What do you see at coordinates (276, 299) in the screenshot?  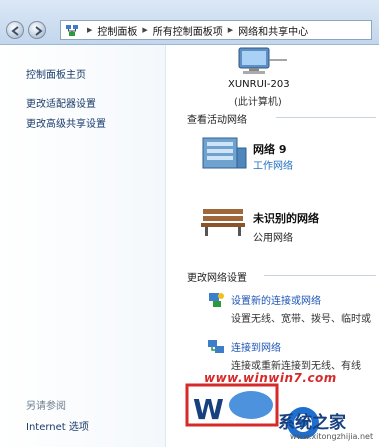 I see `setup-connection-link: 设置新的连接或网络` at bounding box center [276, 299].